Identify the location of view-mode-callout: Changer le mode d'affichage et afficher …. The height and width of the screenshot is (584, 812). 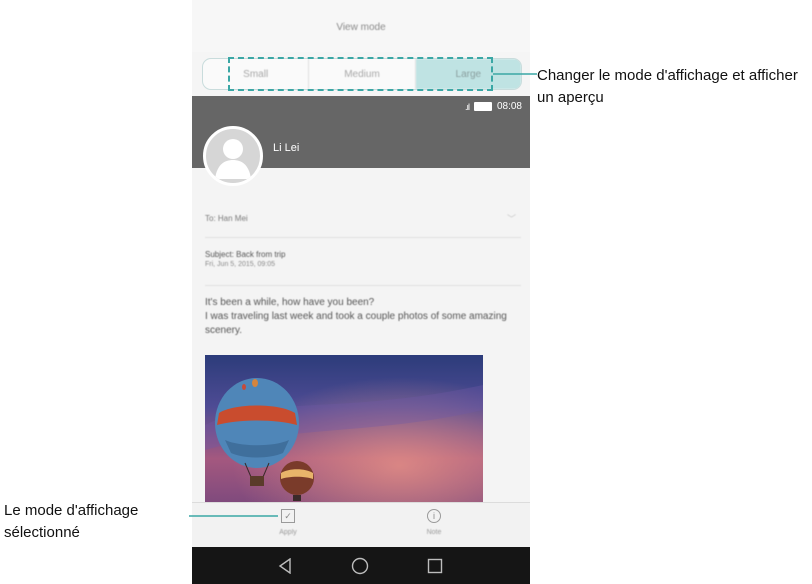
(667, 86).